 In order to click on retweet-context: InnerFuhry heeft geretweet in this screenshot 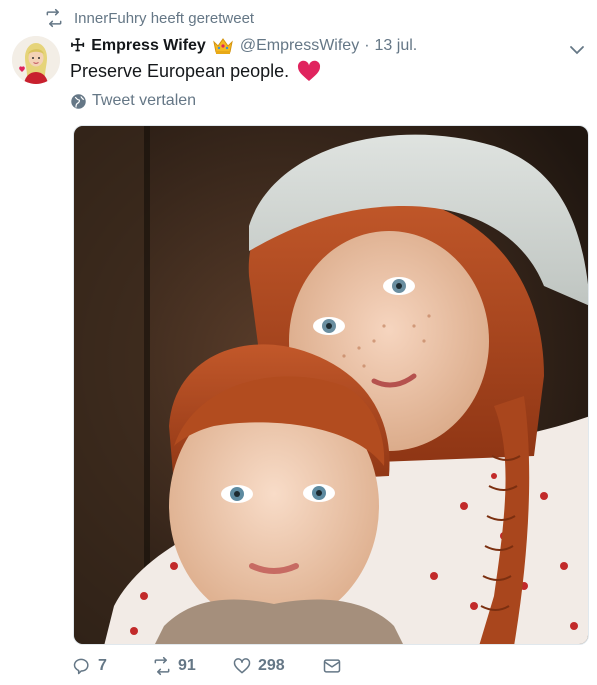, I will do `click(149, 18)`.